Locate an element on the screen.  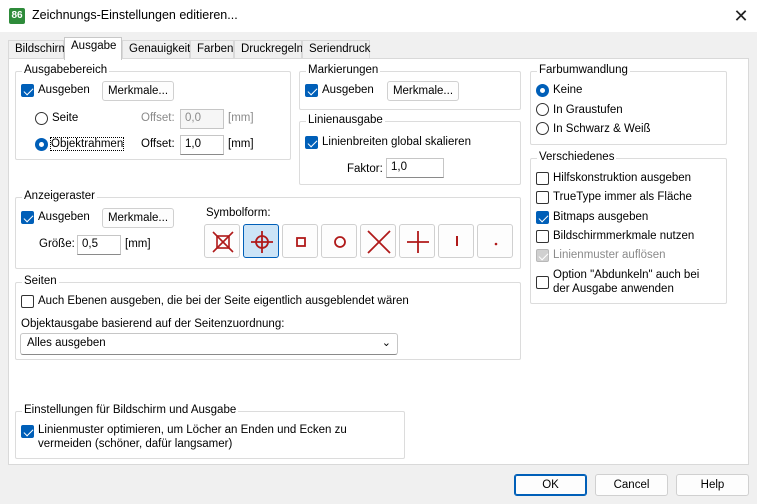
square-symbol-icon is located at coordinates (301, 242).